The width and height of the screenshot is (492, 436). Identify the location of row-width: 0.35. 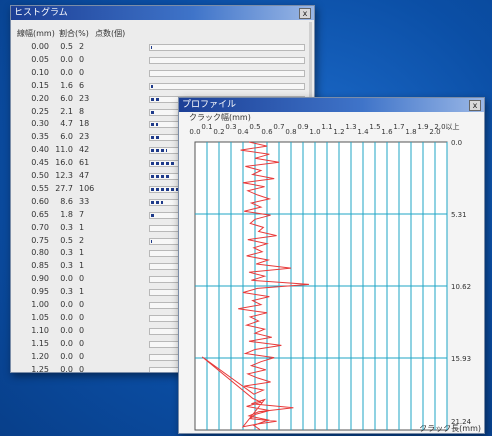
(40, 137).